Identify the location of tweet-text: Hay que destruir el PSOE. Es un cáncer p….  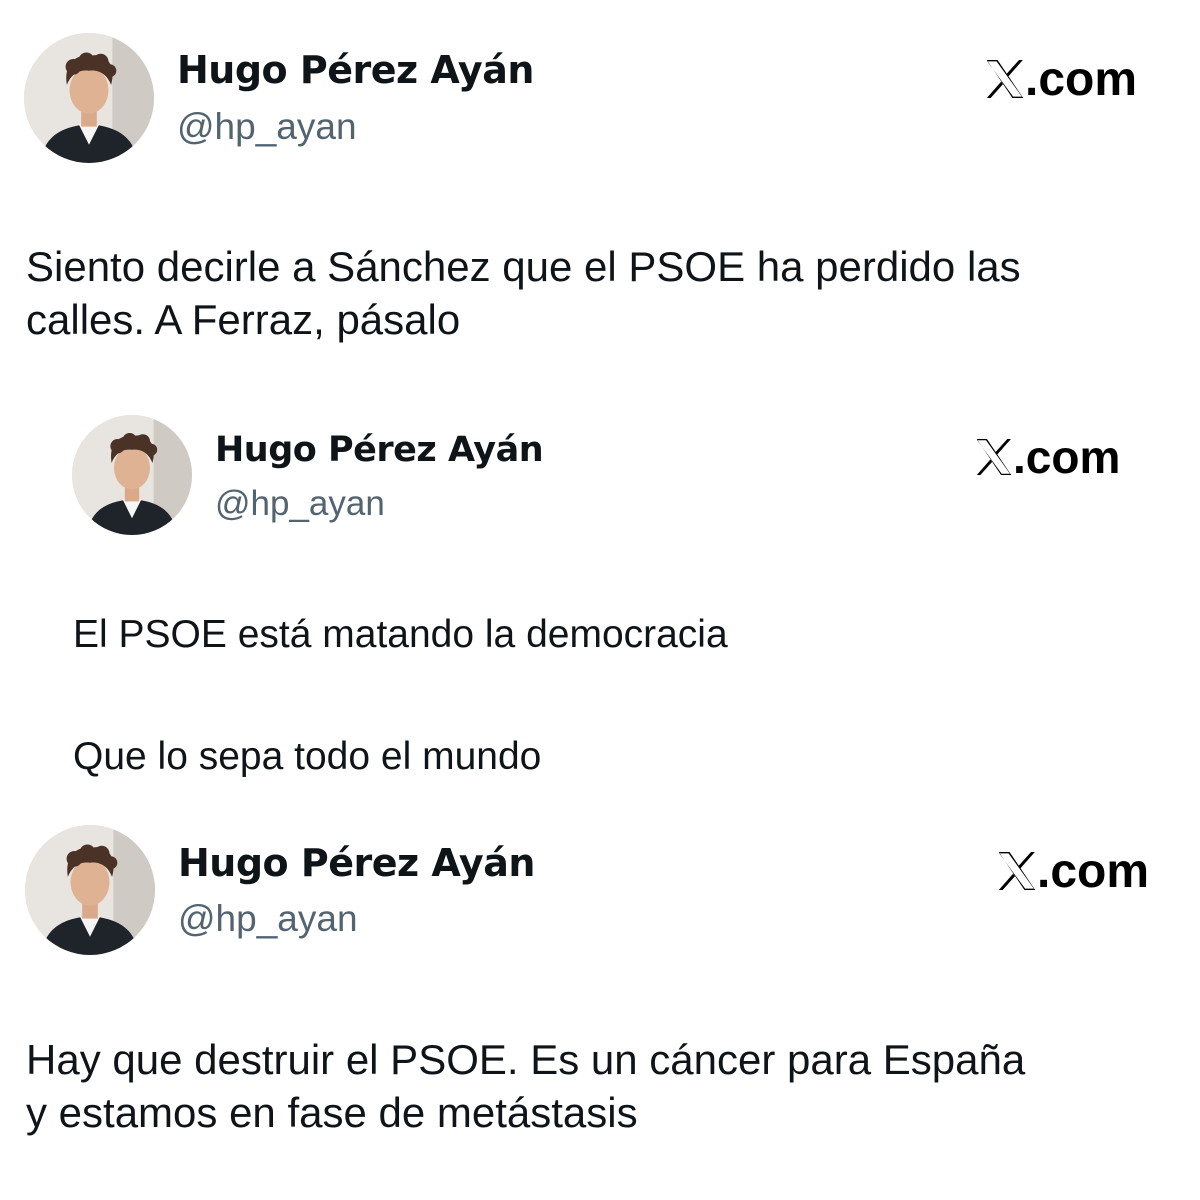
(525, 1086).